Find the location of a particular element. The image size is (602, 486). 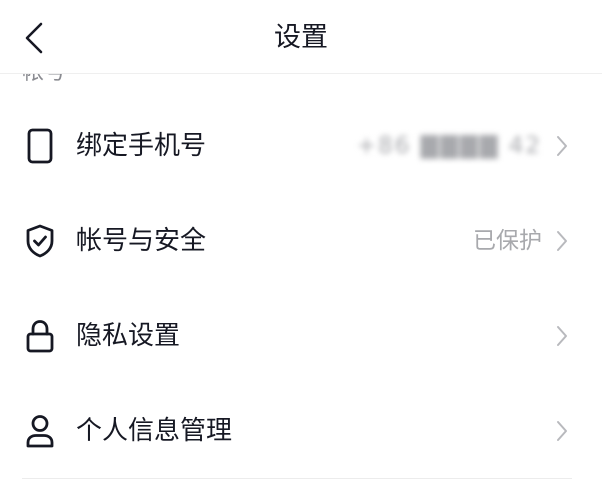

row-label: 个人信息管理 is located at coordinates (154, 431).